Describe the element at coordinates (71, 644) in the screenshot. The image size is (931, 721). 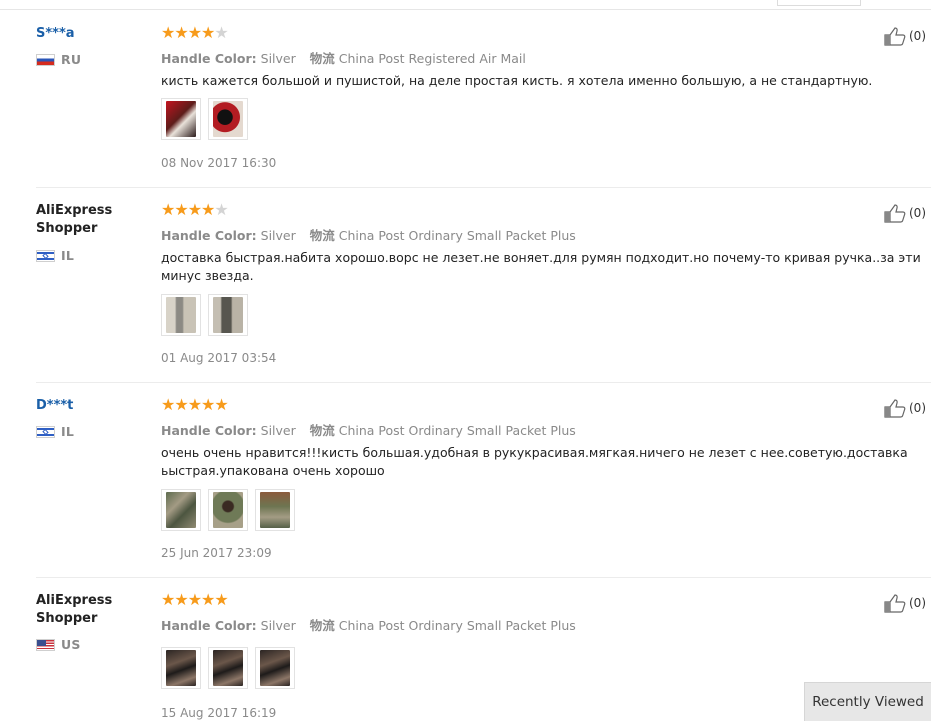
I see `country-code: US` at that location.